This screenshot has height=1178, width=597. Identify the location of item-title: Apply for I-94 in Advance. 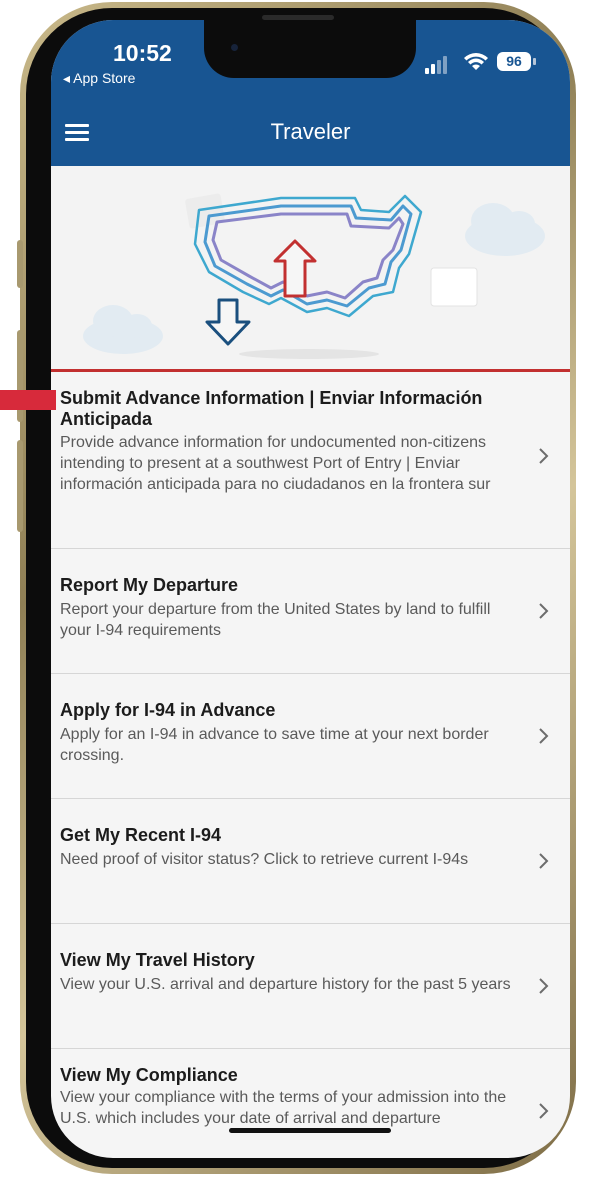
(168, 710).